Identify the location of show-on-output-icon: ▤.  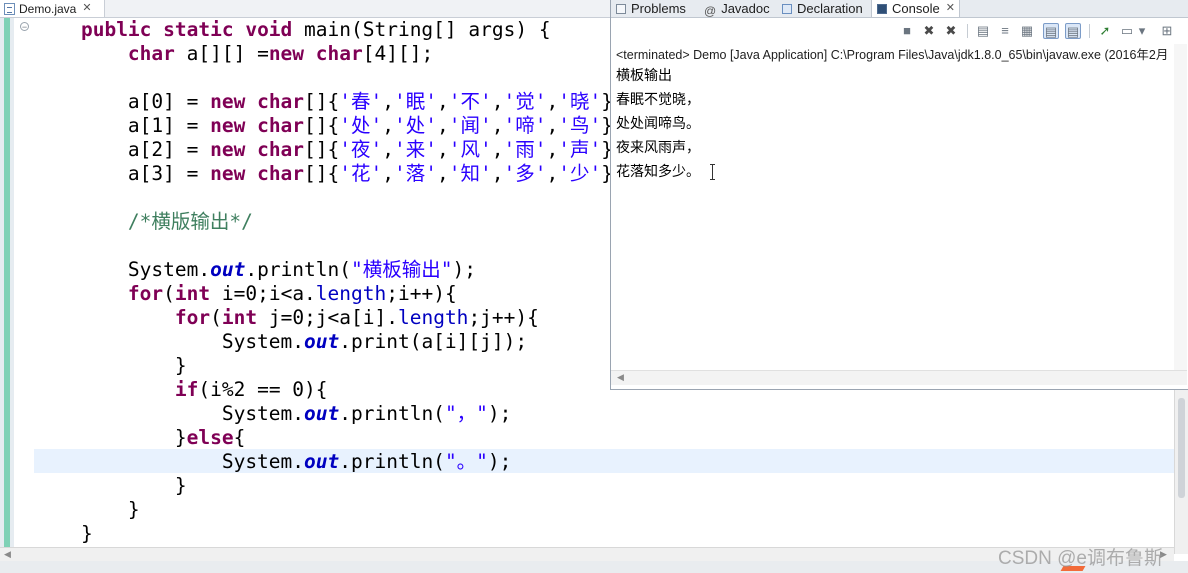
(1051, 31).